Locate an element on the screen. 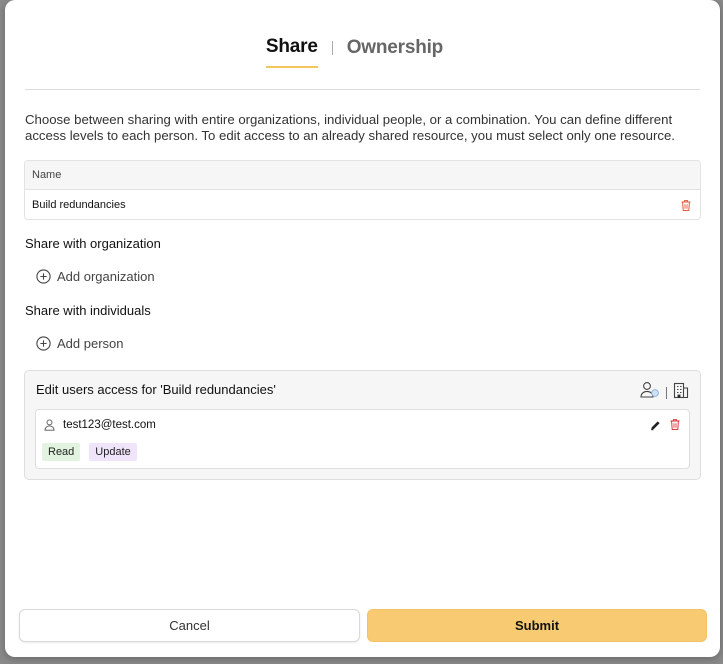 The width and height of the screenshot is (723, 664). user-line: test123@test.com is located at coordinates (100, 425).